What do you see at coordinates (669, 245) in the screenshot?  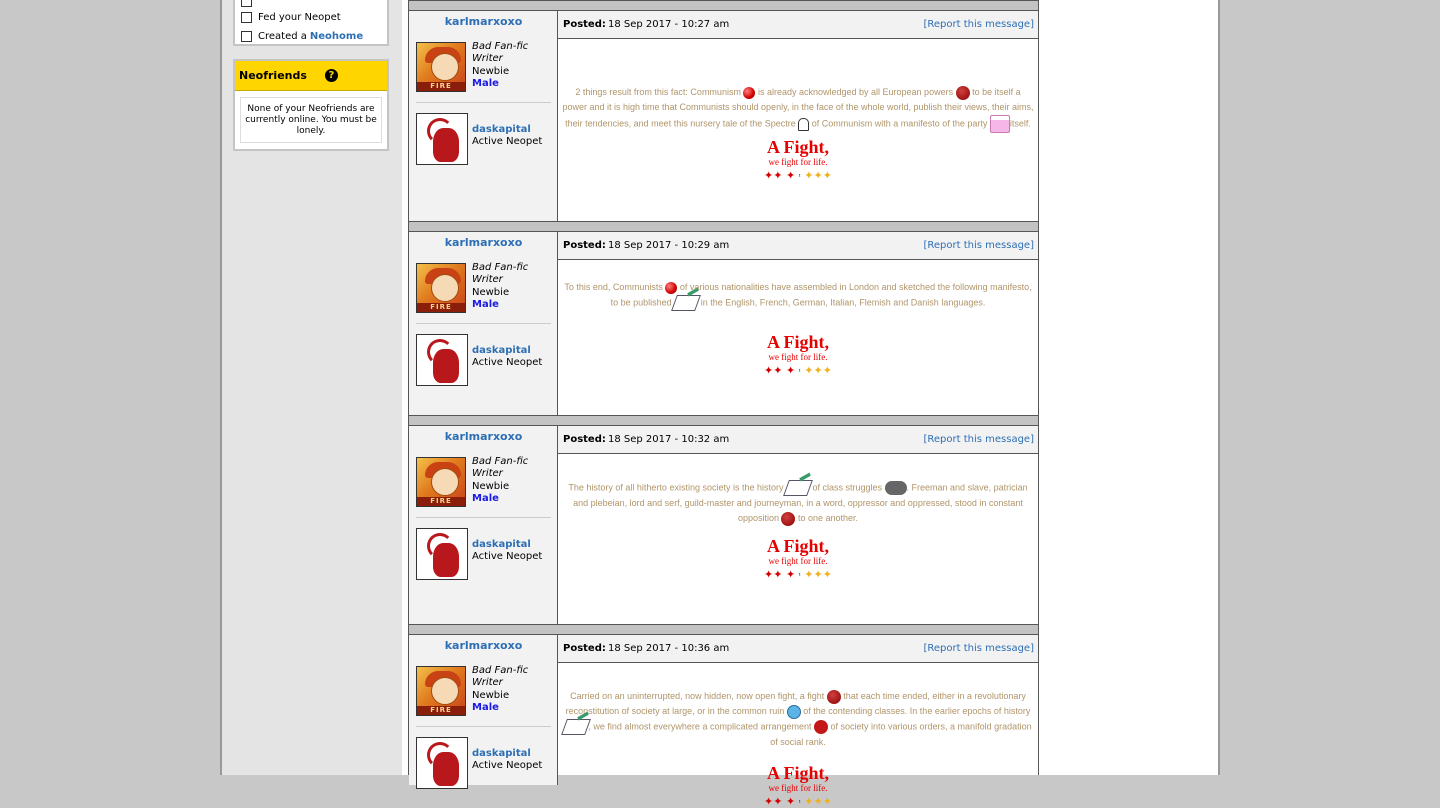 I see `posted-date: 18 Sep 2017 - 10:29 am` at bounding box center [669, 245].